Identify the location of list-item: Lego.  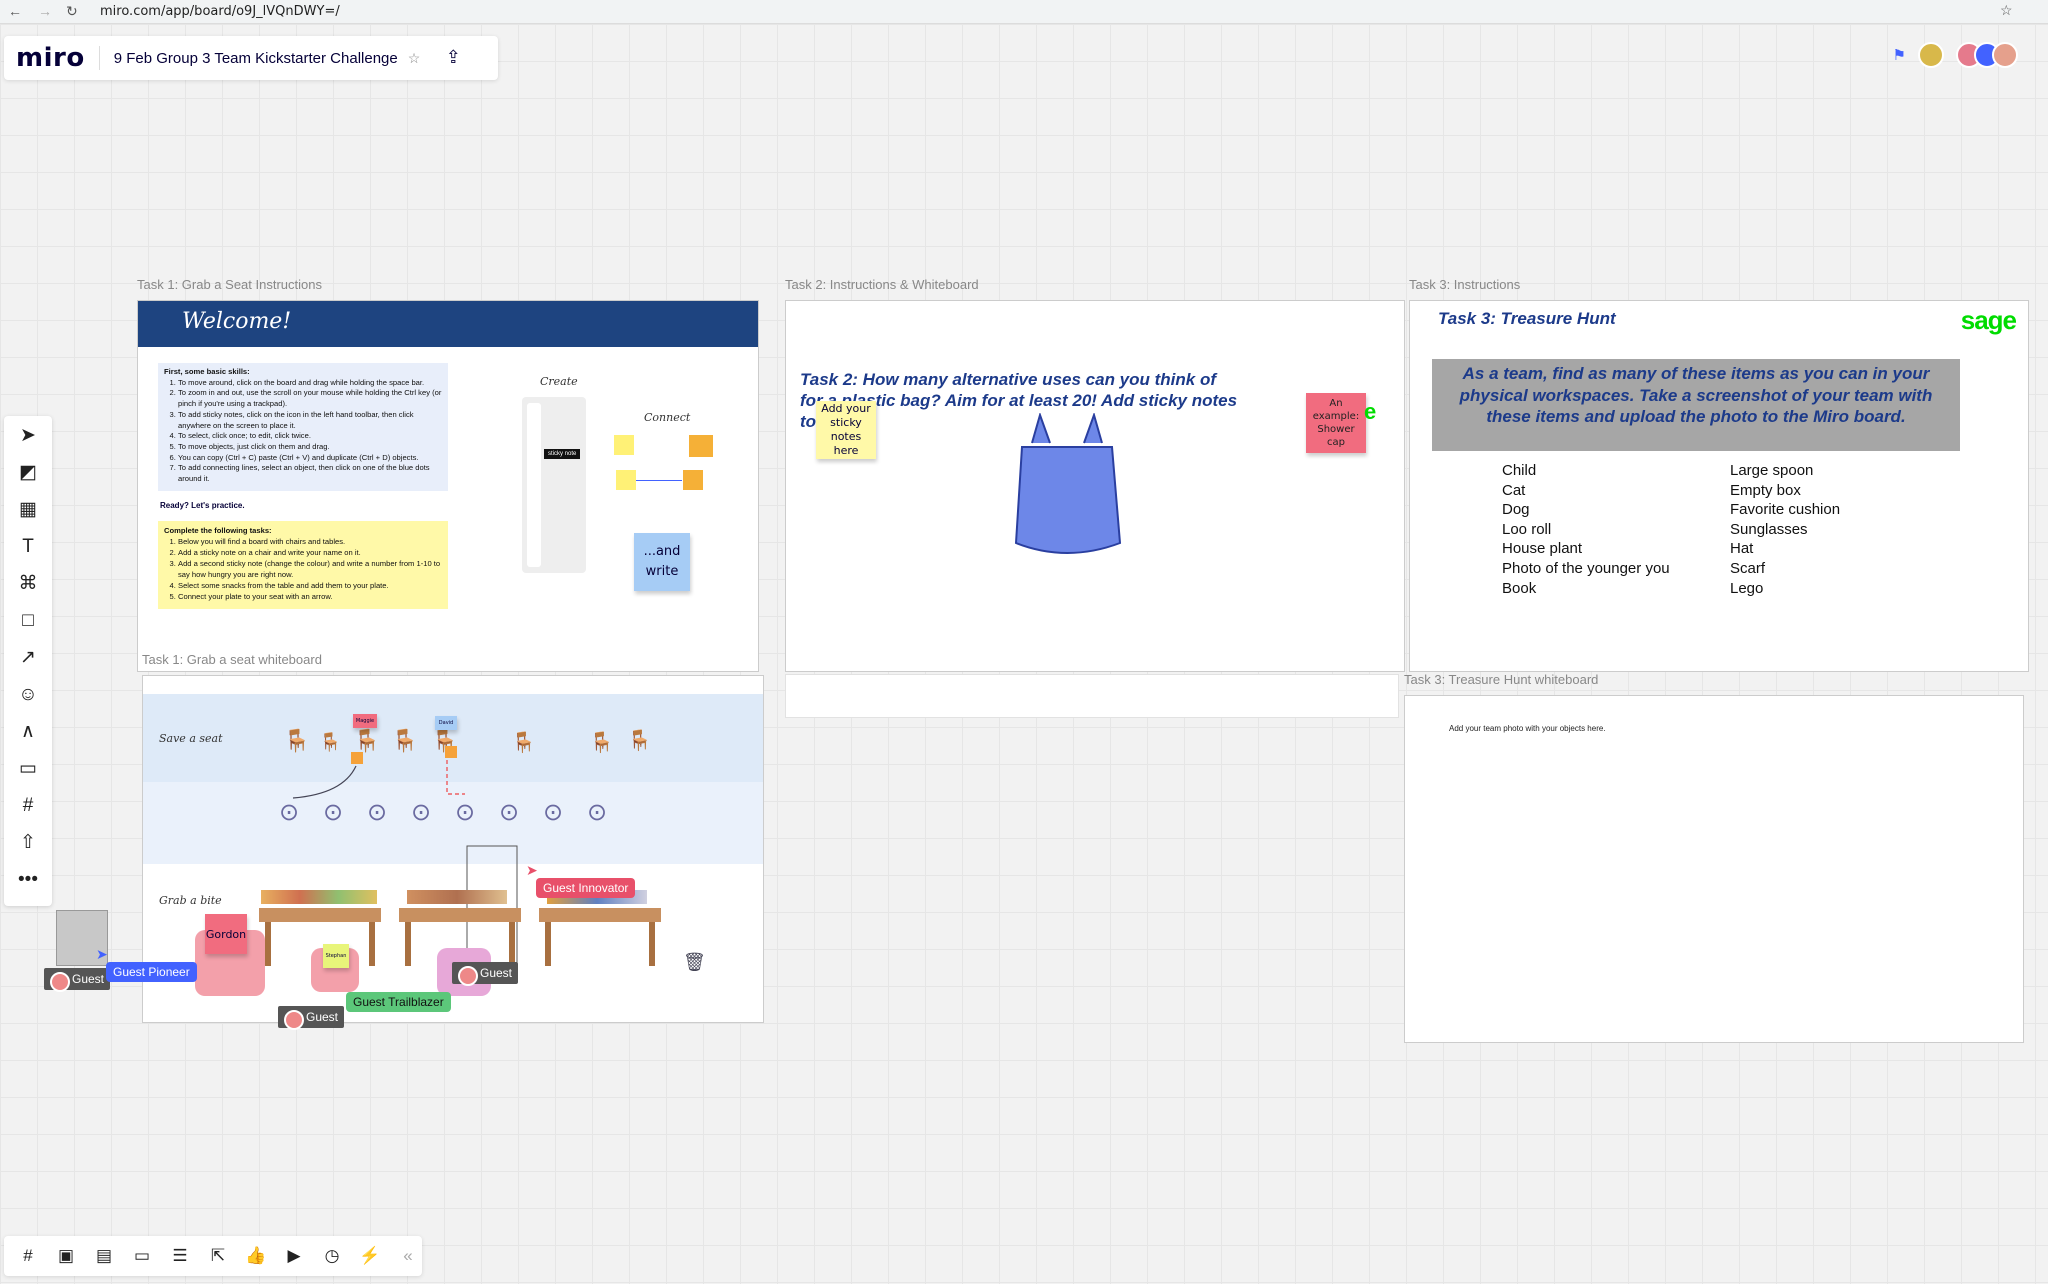
(1747, 588).